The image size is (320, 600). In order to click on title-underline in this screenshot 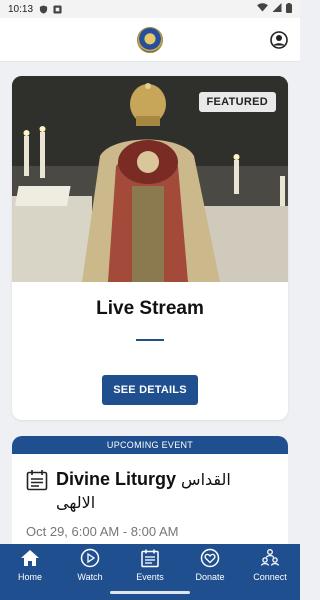, I will do `click(150, 340)`.